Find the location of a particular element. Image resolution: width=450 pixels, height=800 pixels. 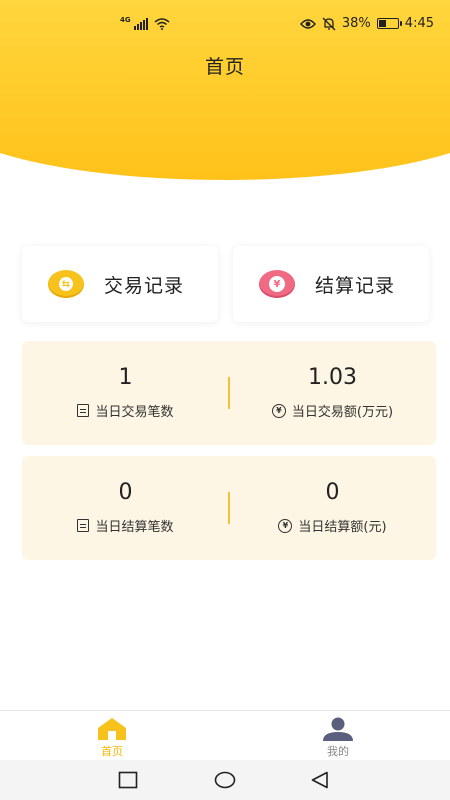

stat-label-row: 当日结算笔数 is located at coordinates (125, 525).